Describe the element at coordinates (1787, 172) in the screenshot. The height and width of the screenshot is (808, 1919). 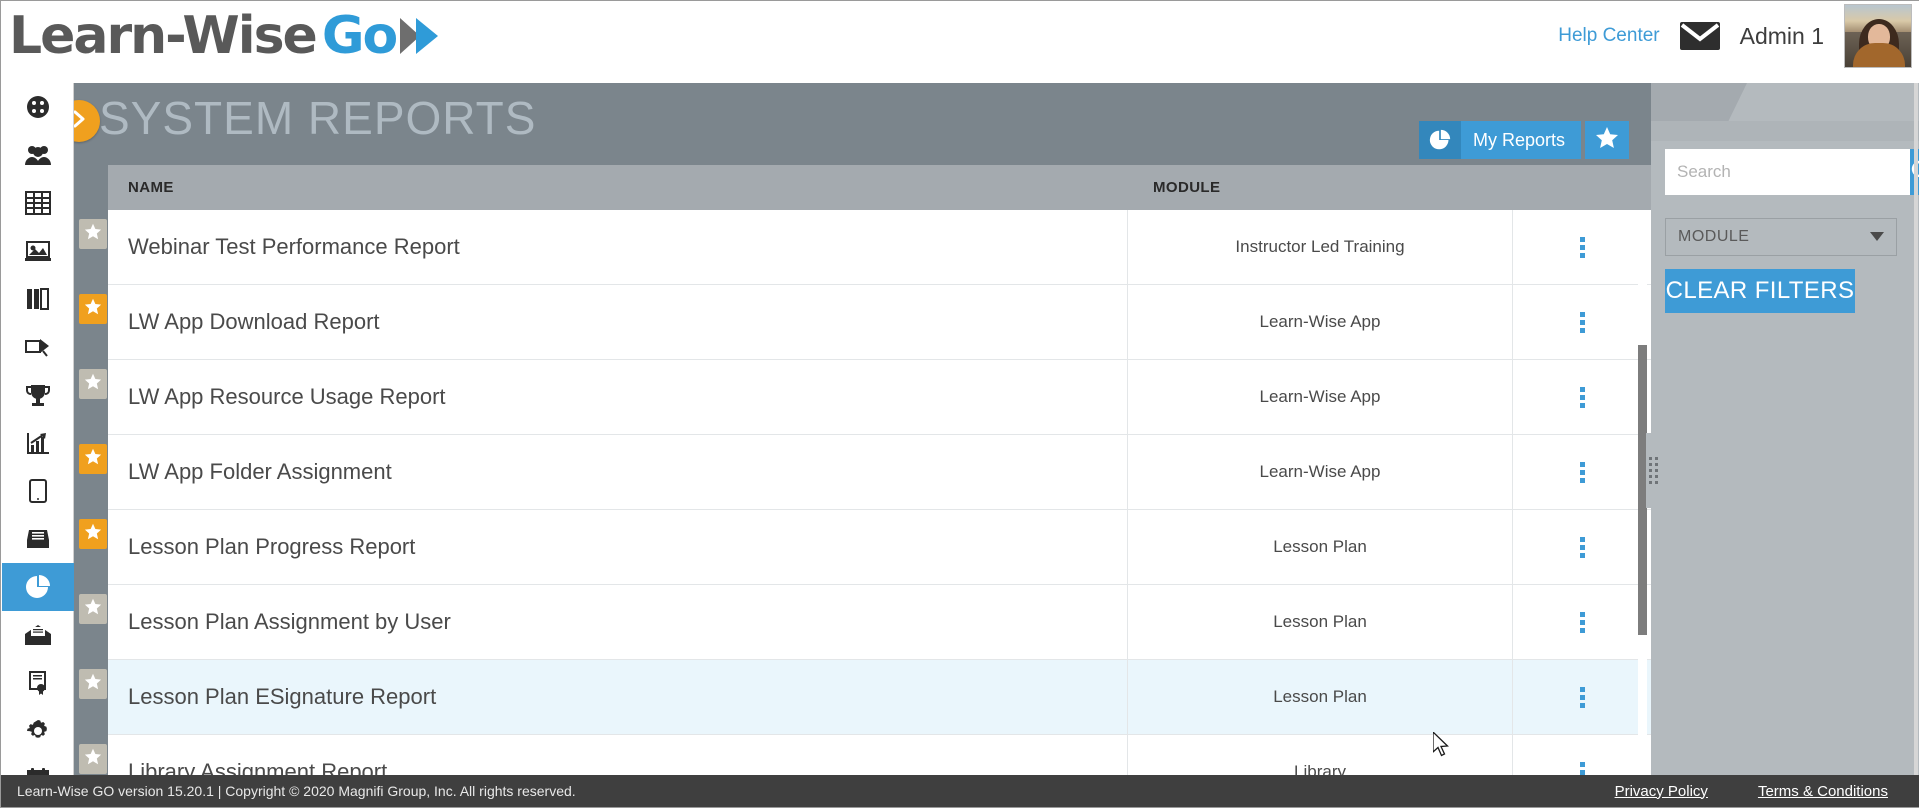
I see `search-input` at that location.